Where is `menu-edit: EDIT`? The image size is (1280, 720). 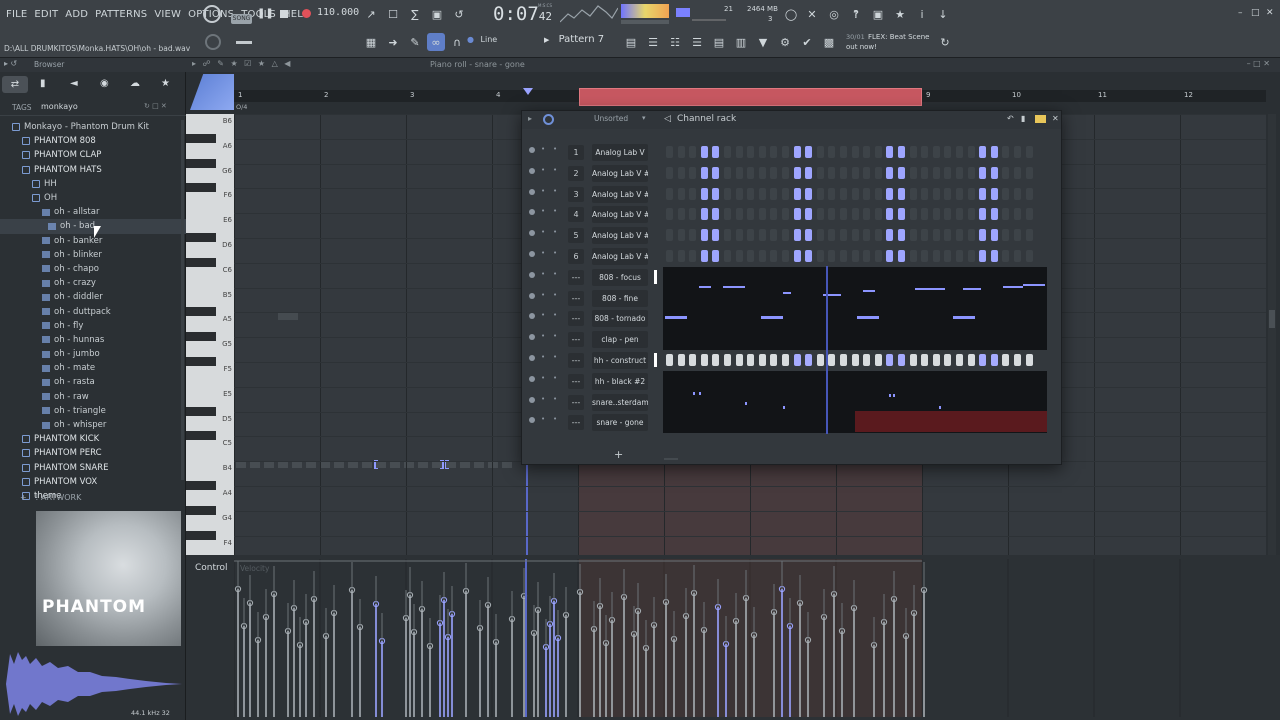
menu-edit: EDIT is located at coordinates (46, 14).